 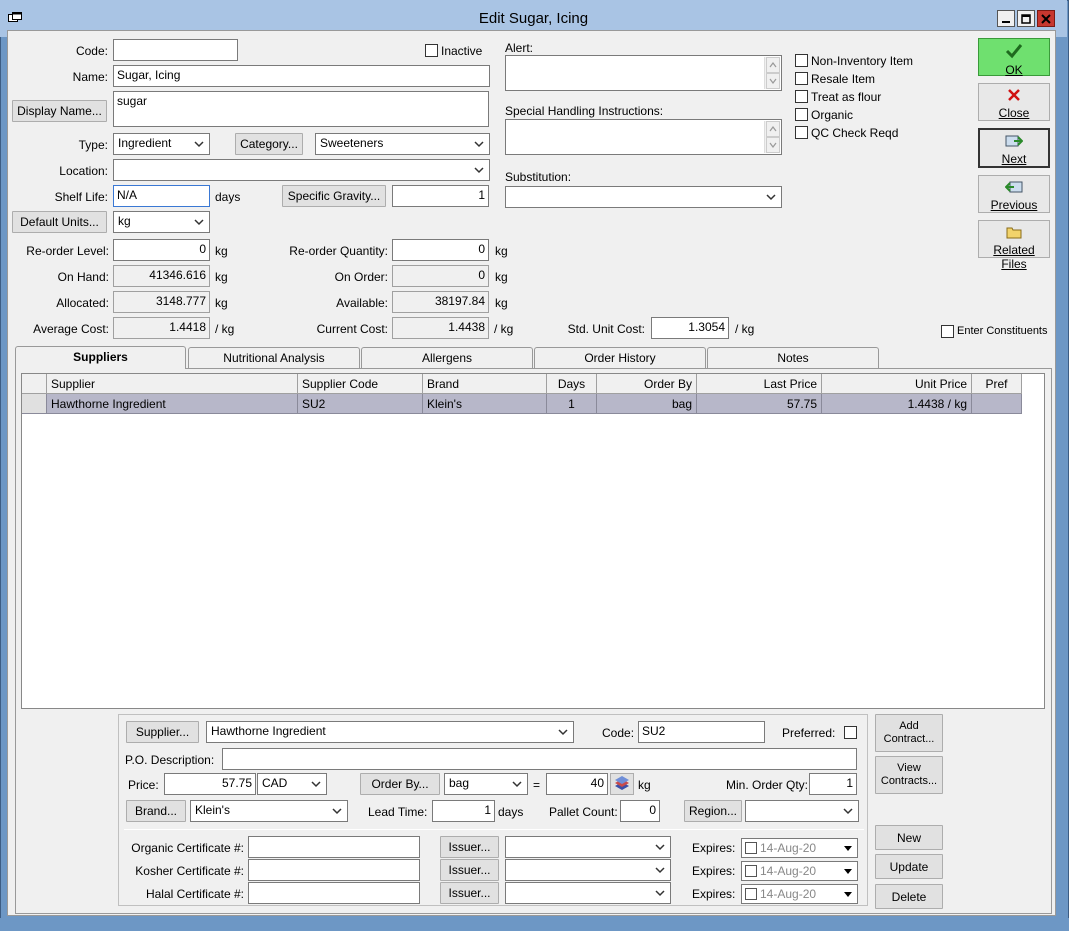 I want to click on category-select: Sweeteners, so click(x=402, y=144).